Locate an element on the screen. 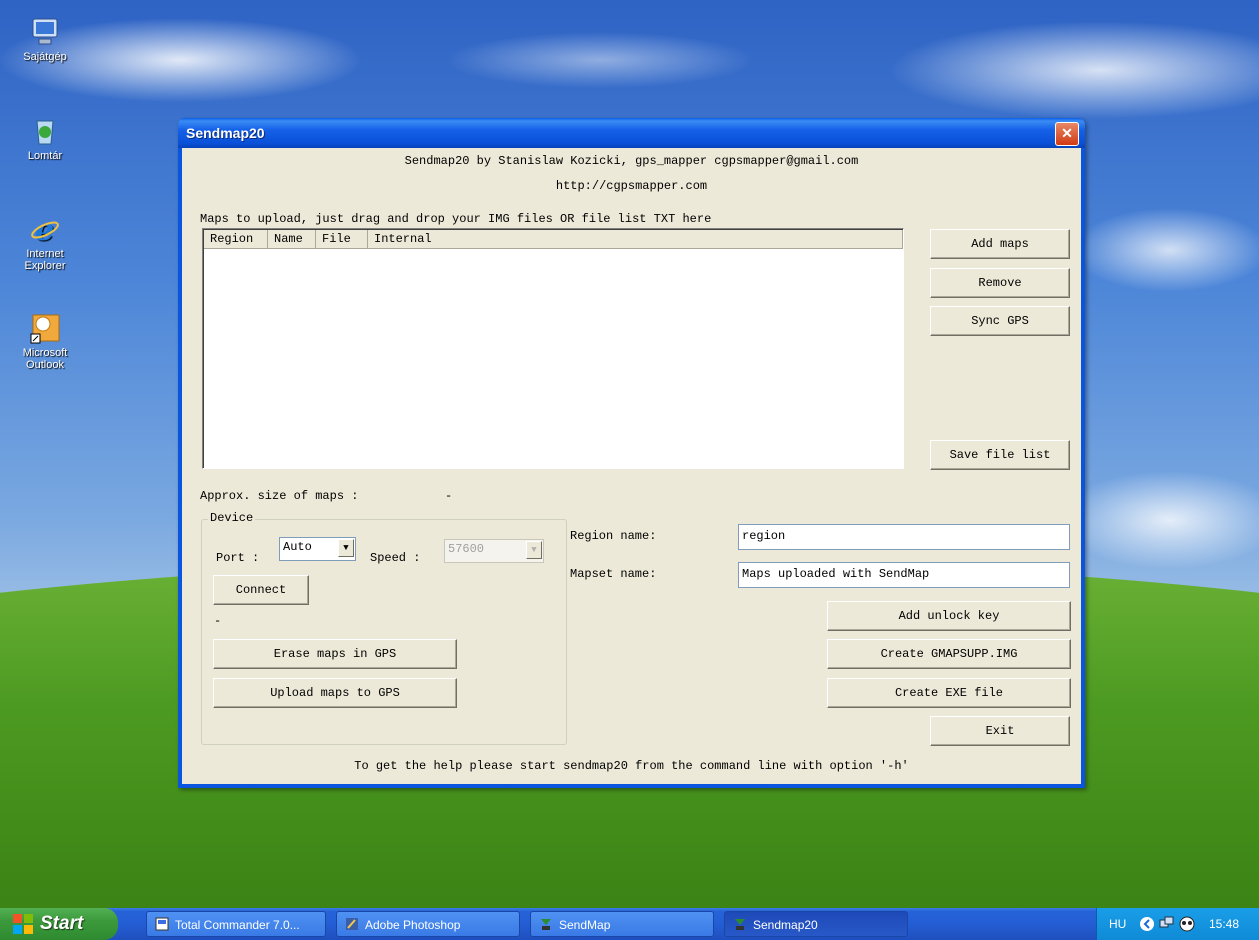  connect-button: Connect is located at coordinates (261, 590).